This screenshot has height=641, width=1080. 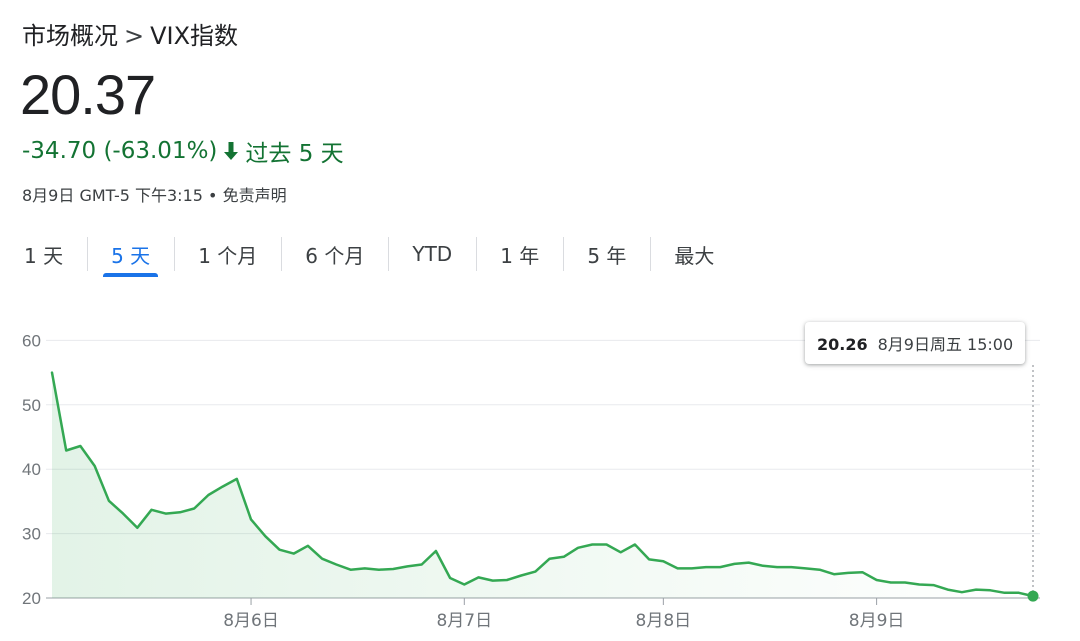 What do you see at coordinates (945, 344) in the screenshot?
I see `tooltip-date: 8月9日周五 15:00` at bounding box center [945, 344].